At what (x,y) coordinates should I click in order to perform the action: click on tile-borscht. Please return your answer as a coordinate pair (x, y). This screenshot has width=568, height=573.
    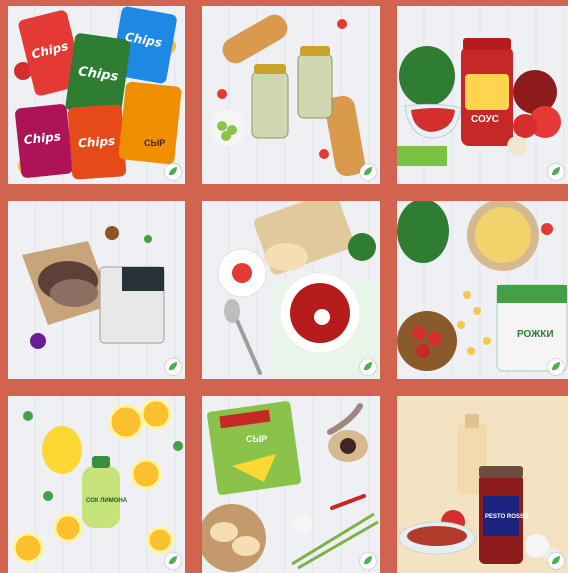
    Looking at the image, I should click on (291, 290).